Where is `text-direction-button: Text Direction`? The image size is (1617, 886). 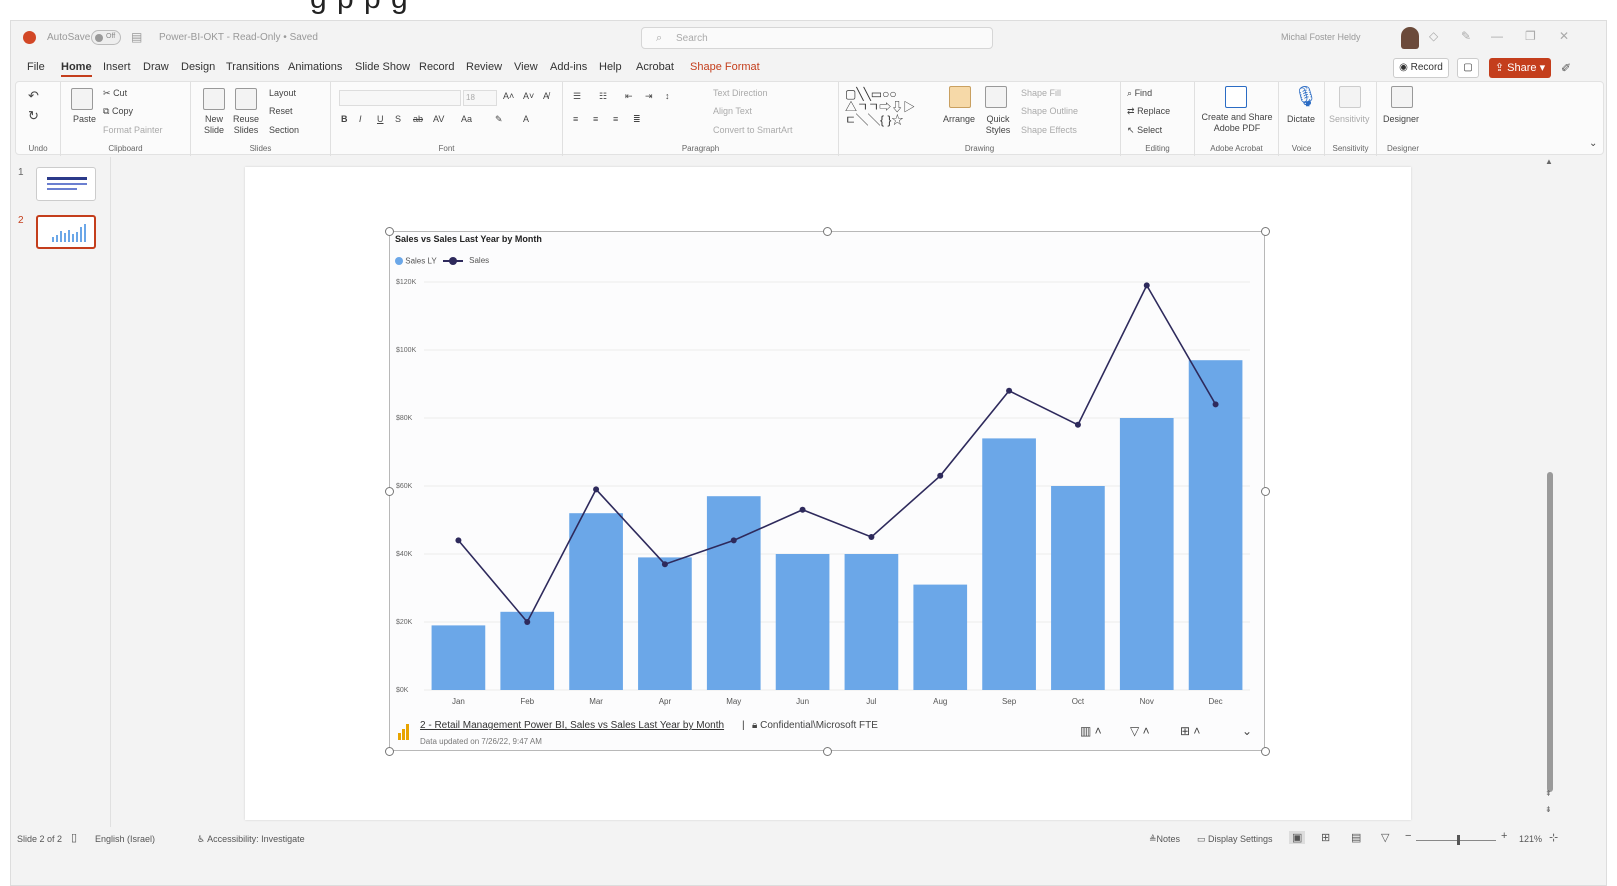 text-direction-button: Text Direction is located at coordinates (740, 93).